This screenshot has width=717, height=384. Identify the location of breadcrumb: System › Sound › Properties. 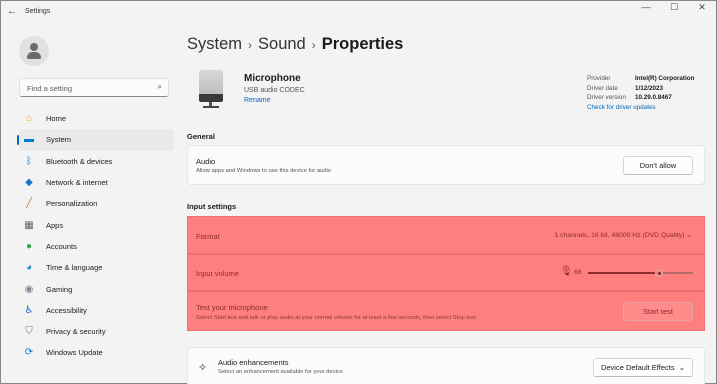
(295, 44).